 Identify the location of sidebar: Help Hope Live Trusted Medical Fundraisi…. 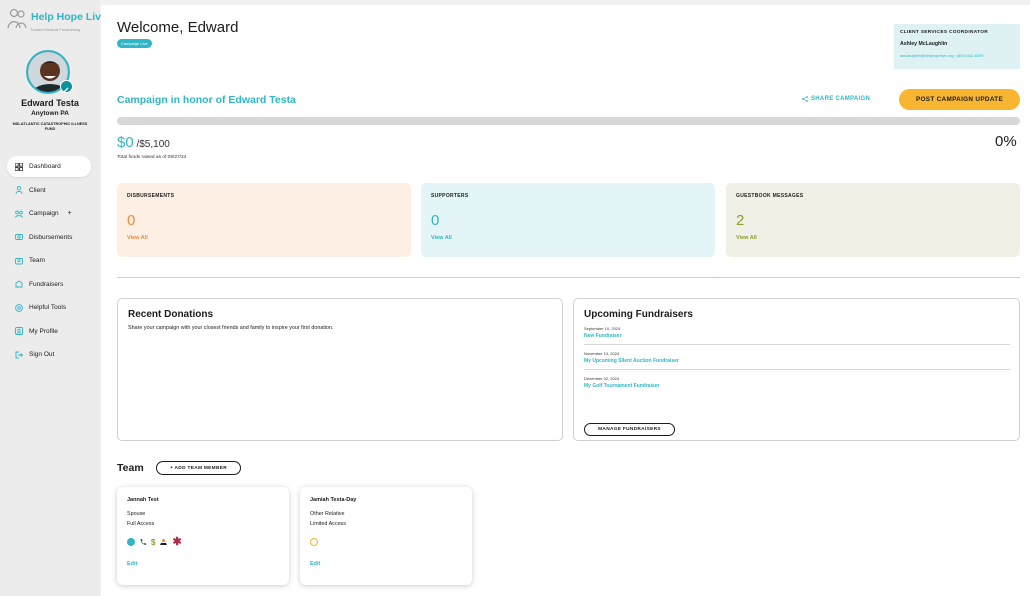
(53, 298).